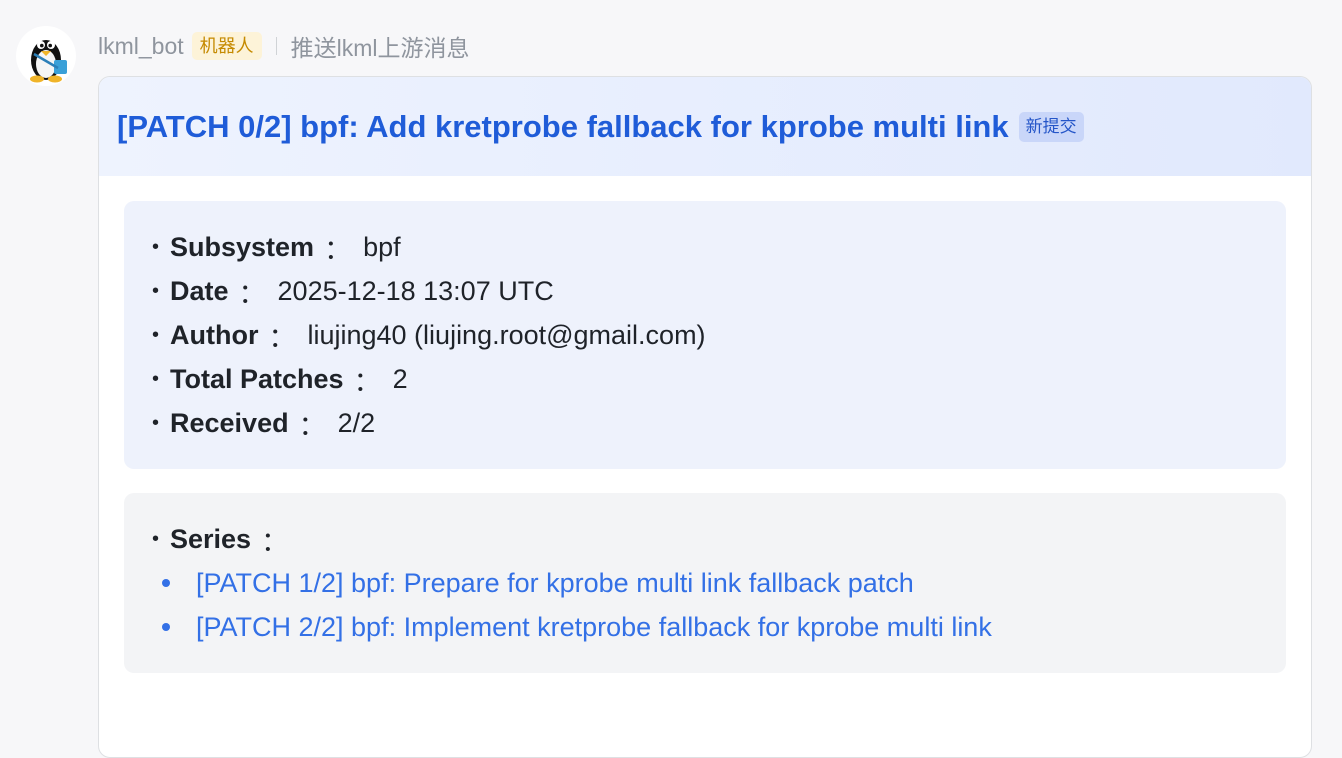 The image size is (1342, 758). What do you see at coordinates (400, 378) in the screenshot?
I see `field-value: 2` at bounding box center [400, 378].